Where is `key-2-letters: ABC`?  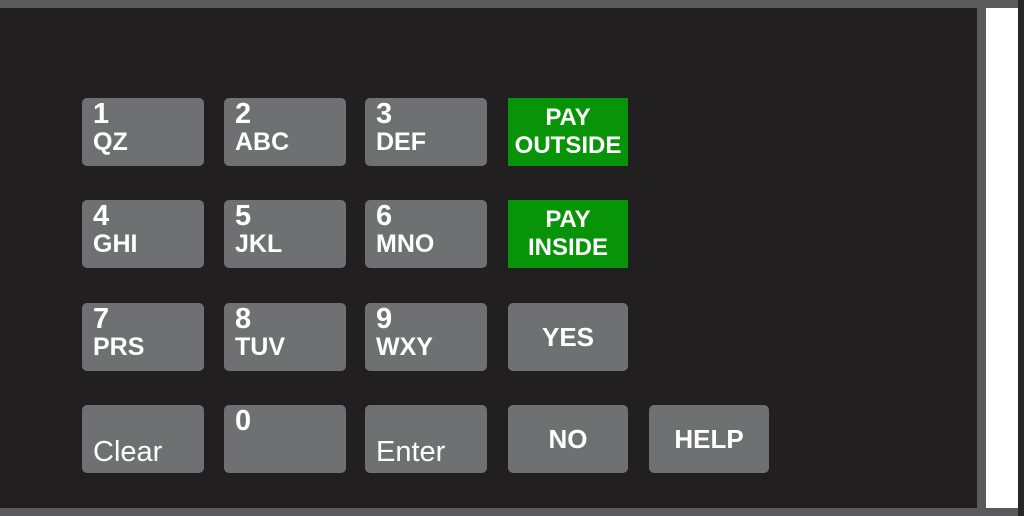
key-2-letters: ABC is located at coordinates (262, 142).